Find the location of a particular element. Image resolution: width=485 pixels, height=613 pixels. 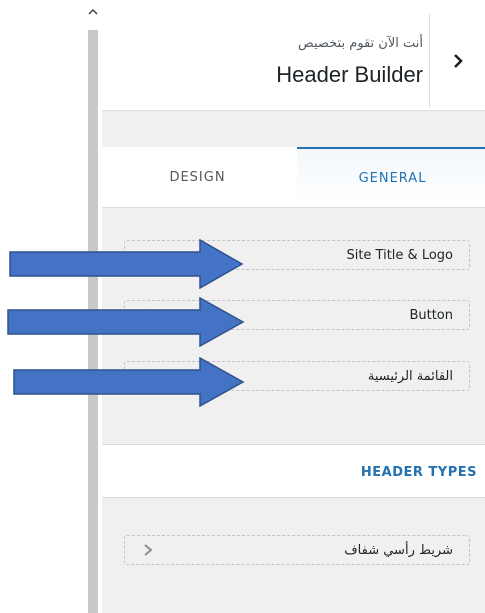

panel-header: أنت الآن تقوم بتخصيص Header Builder is located at coordinates (293, 55).